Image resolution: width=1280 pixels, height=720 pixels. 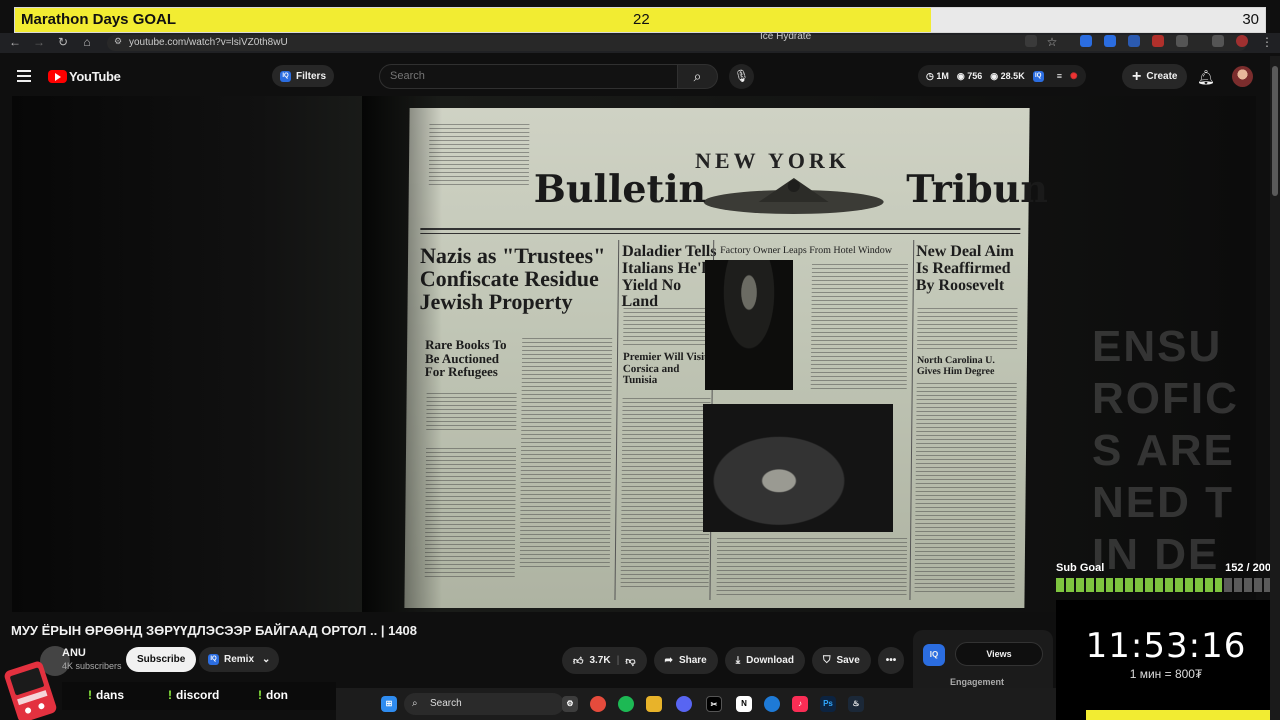 I want to click on eye-icon: ◉, so click(x=994, y=75).